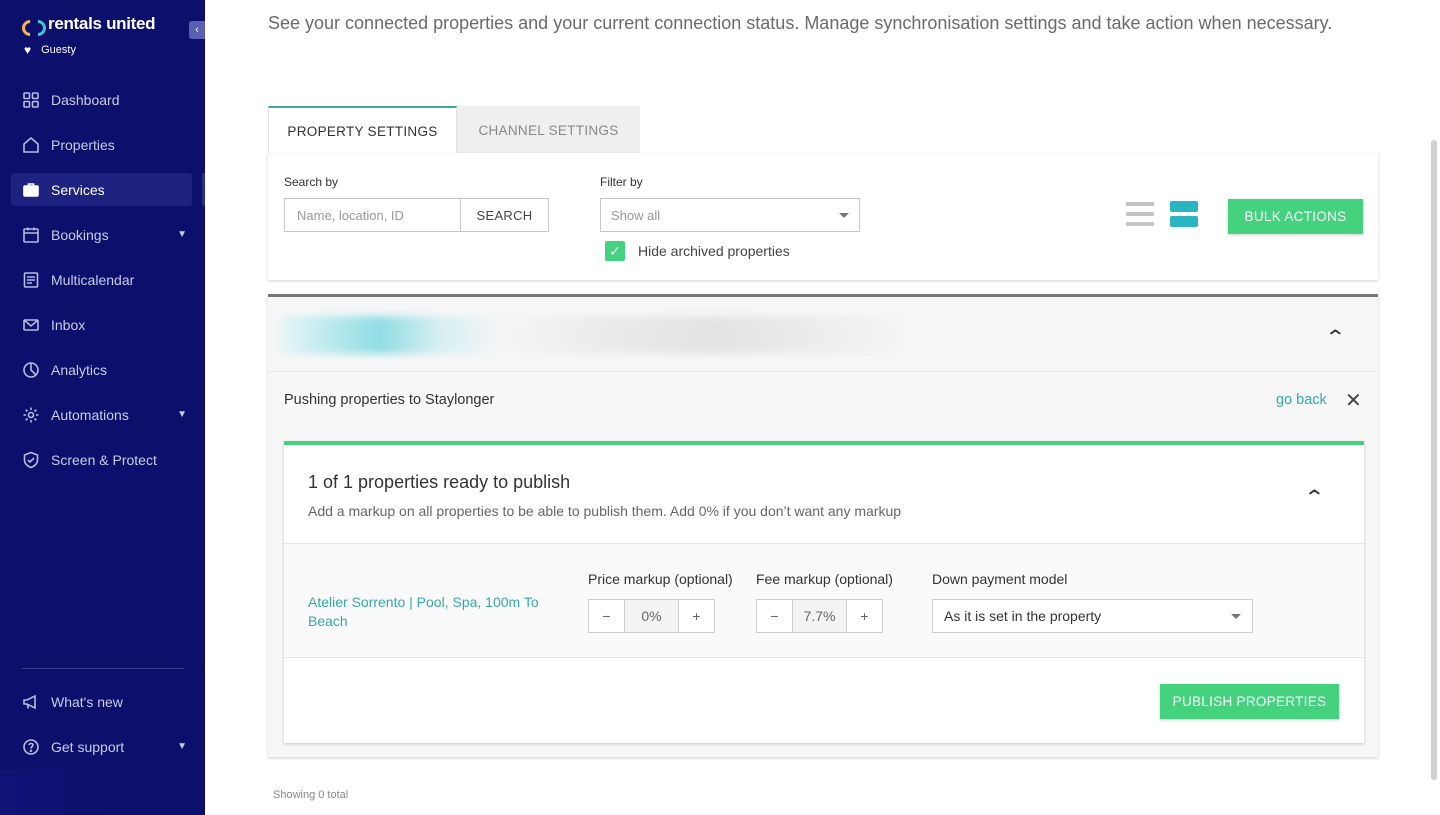 The height and width of the screenshot is (815, 1440). Describe the element at coordinates (28, 50) in the screenshot. I see `heart-icon: ♥` at that location.